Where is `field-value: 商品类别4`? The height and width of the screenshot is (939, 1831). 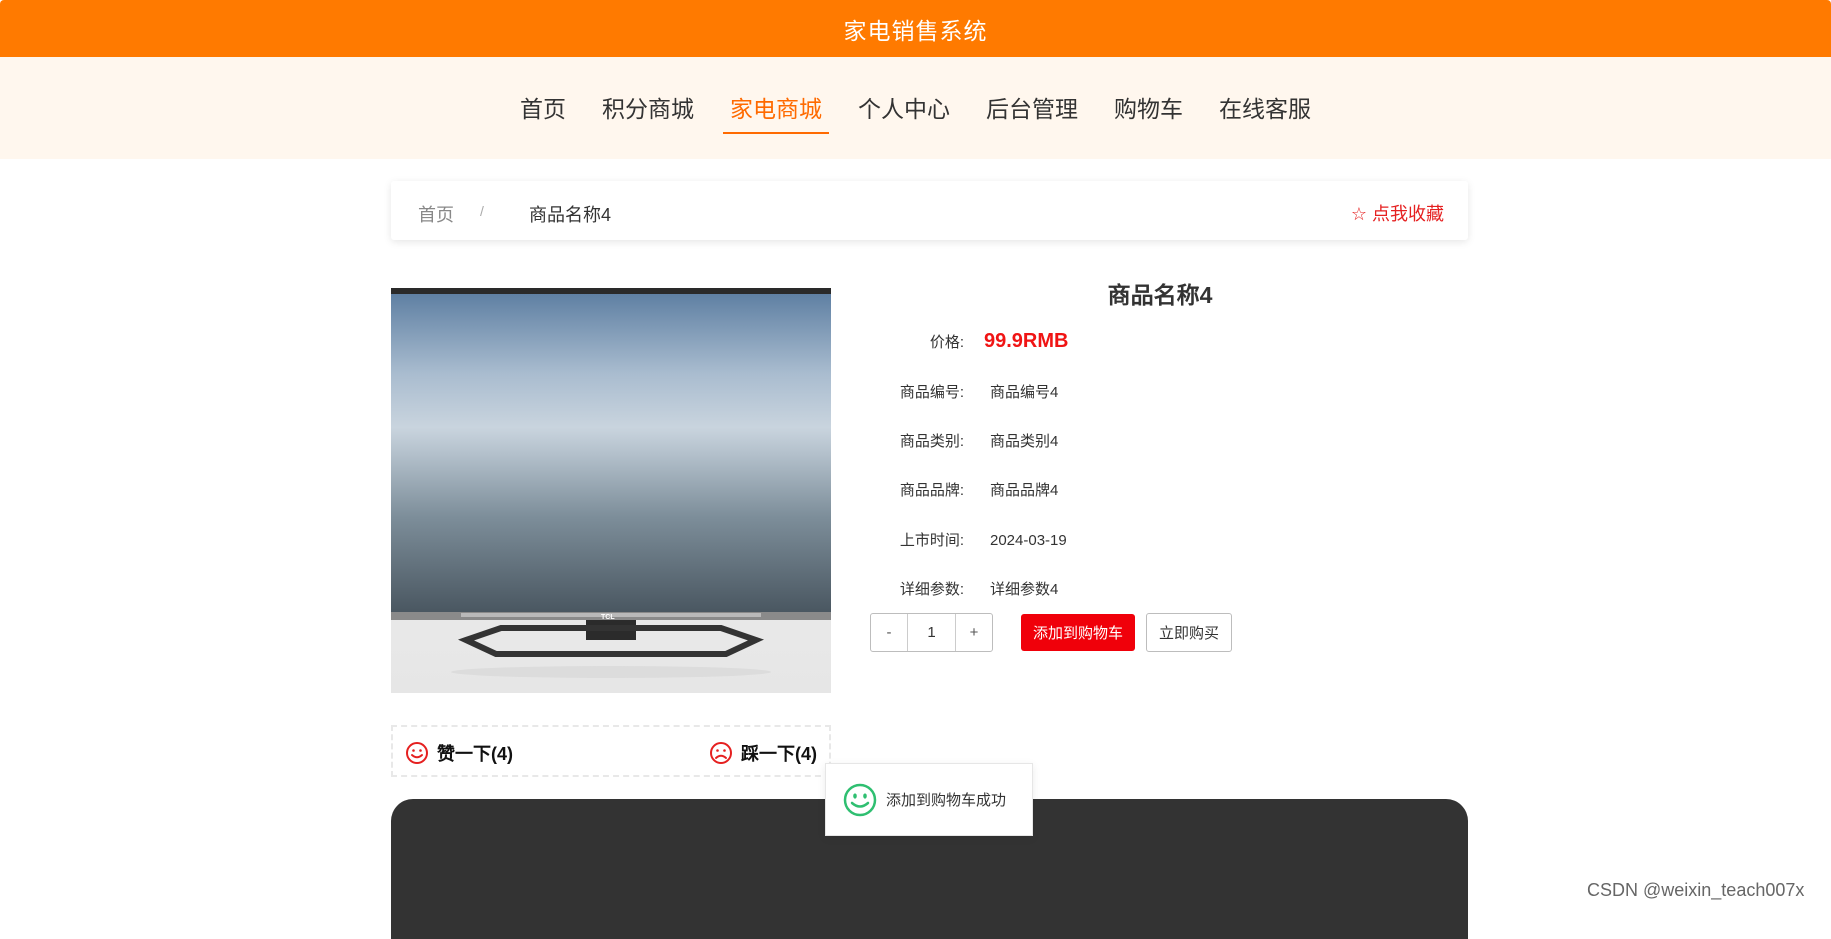
field-value: 商品类别4 is located at coordinates (1024, 441).